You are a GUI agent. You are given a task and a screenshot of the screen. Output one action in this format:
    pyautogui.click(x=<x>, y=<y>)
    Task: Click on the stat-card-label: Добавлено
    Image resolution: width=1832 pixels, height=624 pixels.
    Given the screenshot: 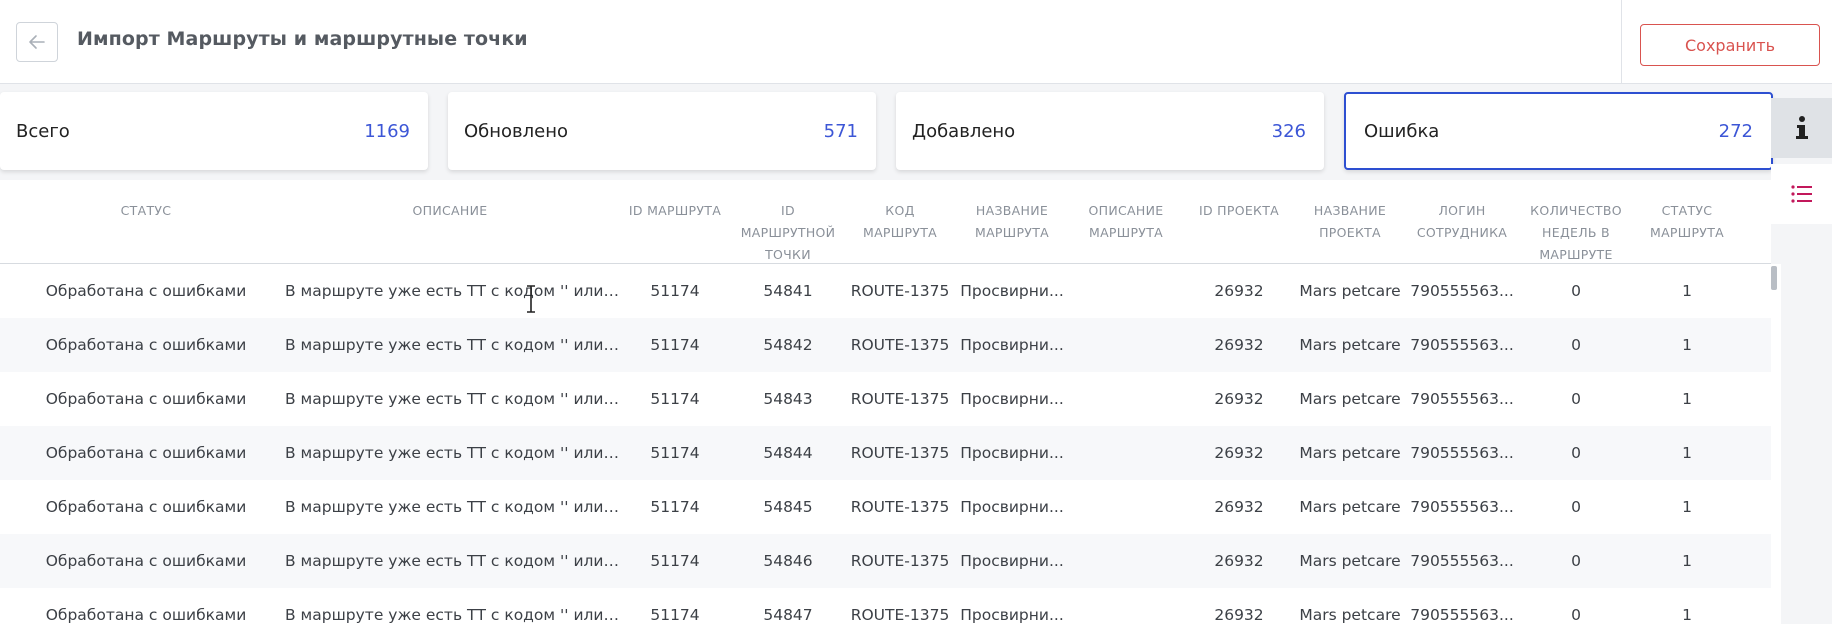 What is the action you would take?
    pyautogui.click(x=964, y=131)
    